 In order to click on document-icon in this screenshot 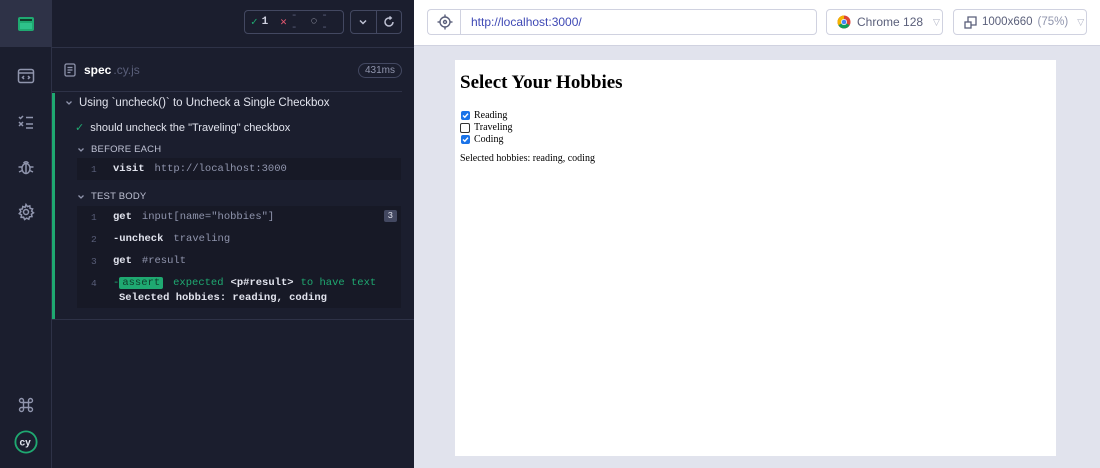, I will do `click(70, 70)`.